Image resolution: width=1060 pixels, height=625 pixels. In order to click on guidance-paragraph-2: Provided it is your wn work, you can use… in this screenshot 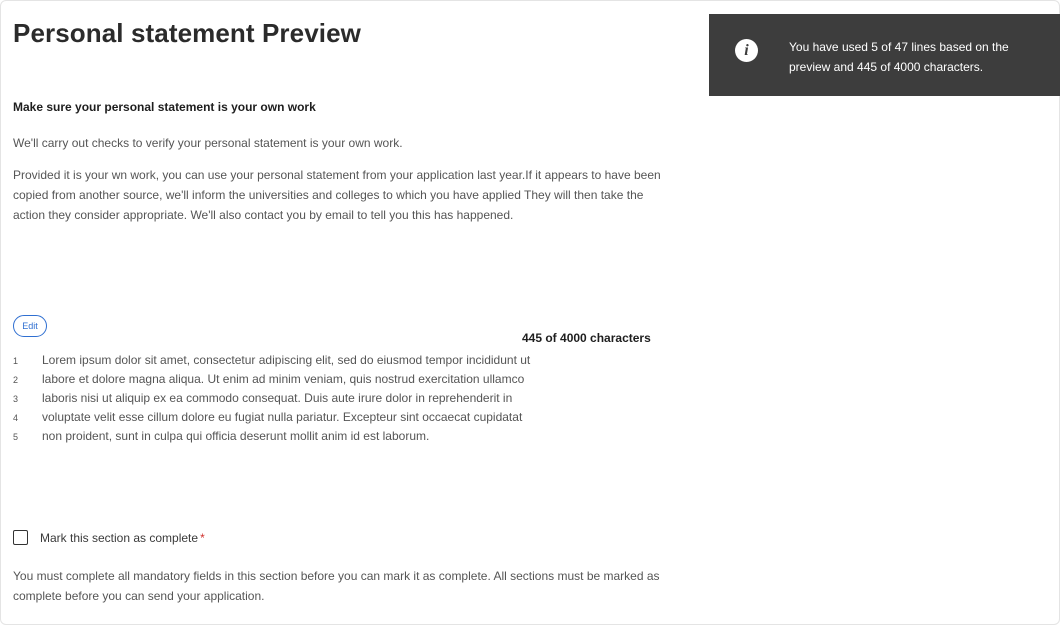, I will do `click(337, 195)`.